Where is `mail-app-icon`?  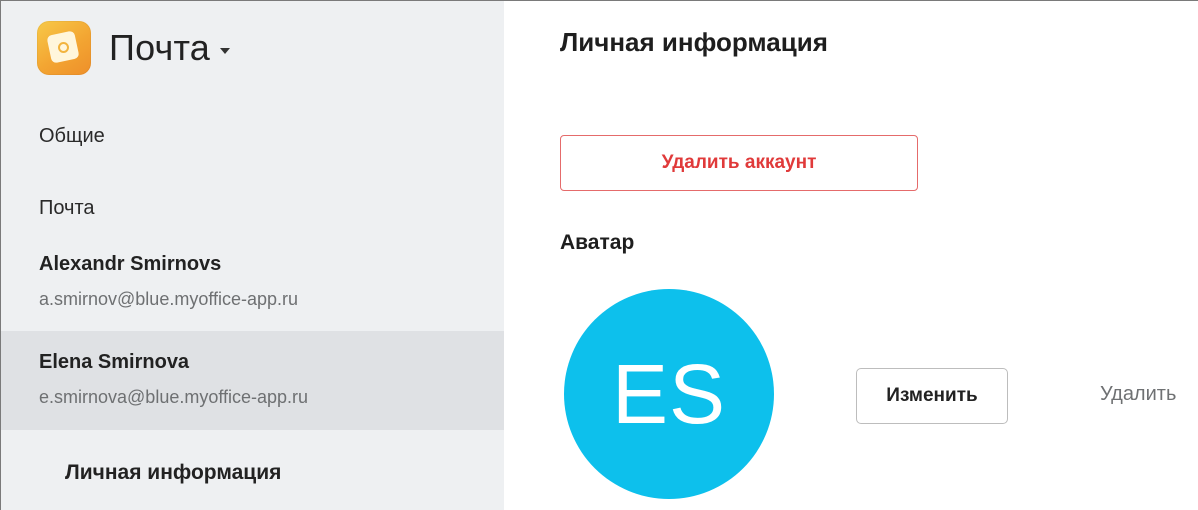 mail-app-icon is located at coordinates (64, 48).